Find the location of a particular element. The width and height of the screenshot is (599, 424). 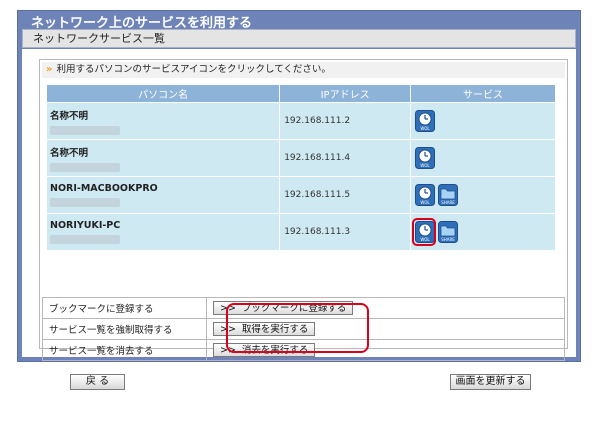

table-row: NORI-MACBOOKPRO 192.168.111.5 WOL SHARE is located at coordinates (301, 195).